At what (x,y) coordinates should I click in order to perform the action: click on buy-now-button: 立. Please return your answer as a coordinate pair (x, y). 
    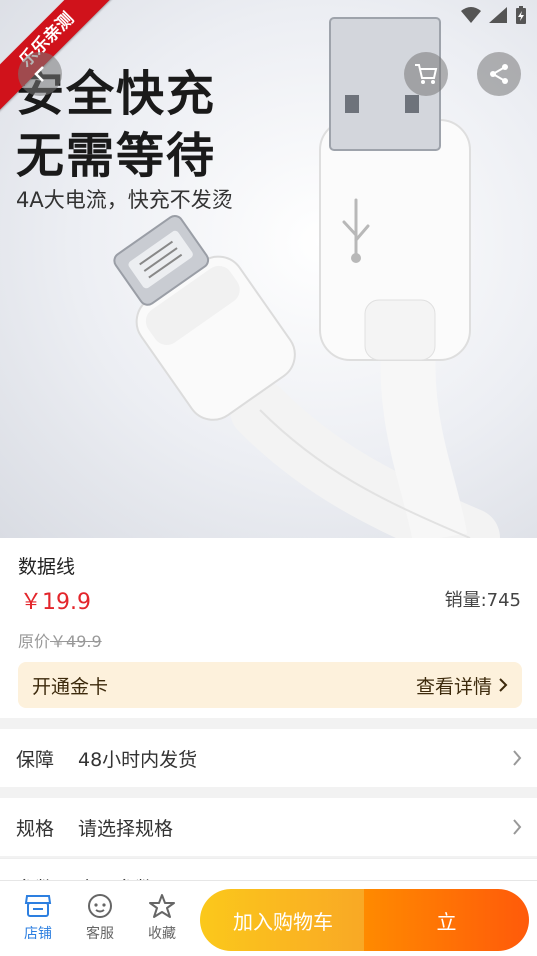
    Looking at the image, I should click on (446, 920).